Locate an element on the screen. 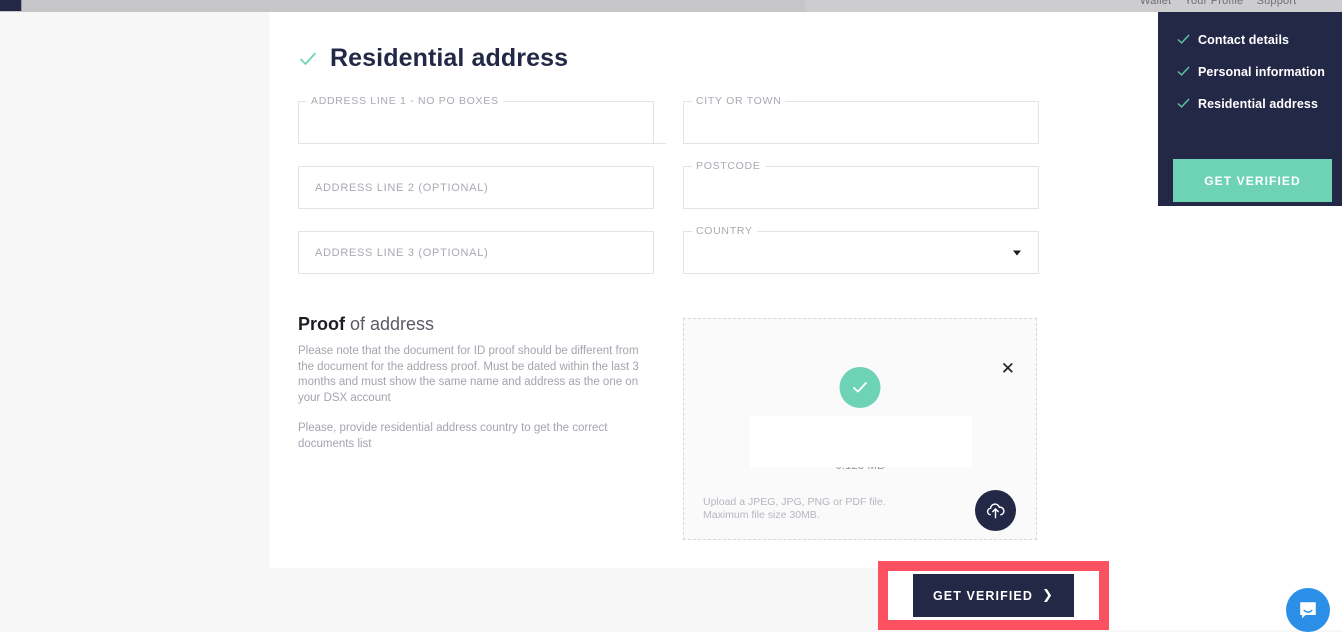 Image resolution: width=1342 pixels, height=632 pixels. dropzone-hint-line-1: Upload a JPEG, JPG, PNG or PDF file. is located at coordinates (794, 502).